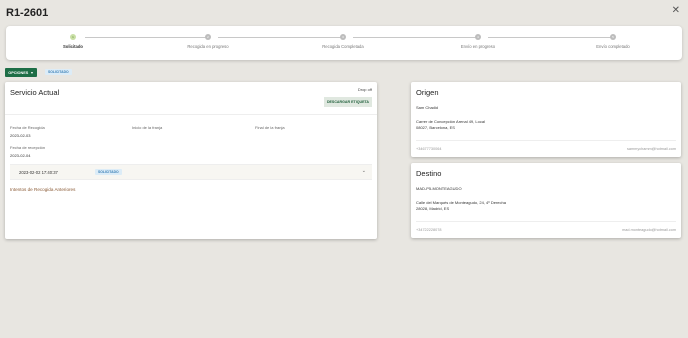  Describe the element at coordinates (478, 46) in the screenshot. I see `step-label: Envío en progreso` at that location.